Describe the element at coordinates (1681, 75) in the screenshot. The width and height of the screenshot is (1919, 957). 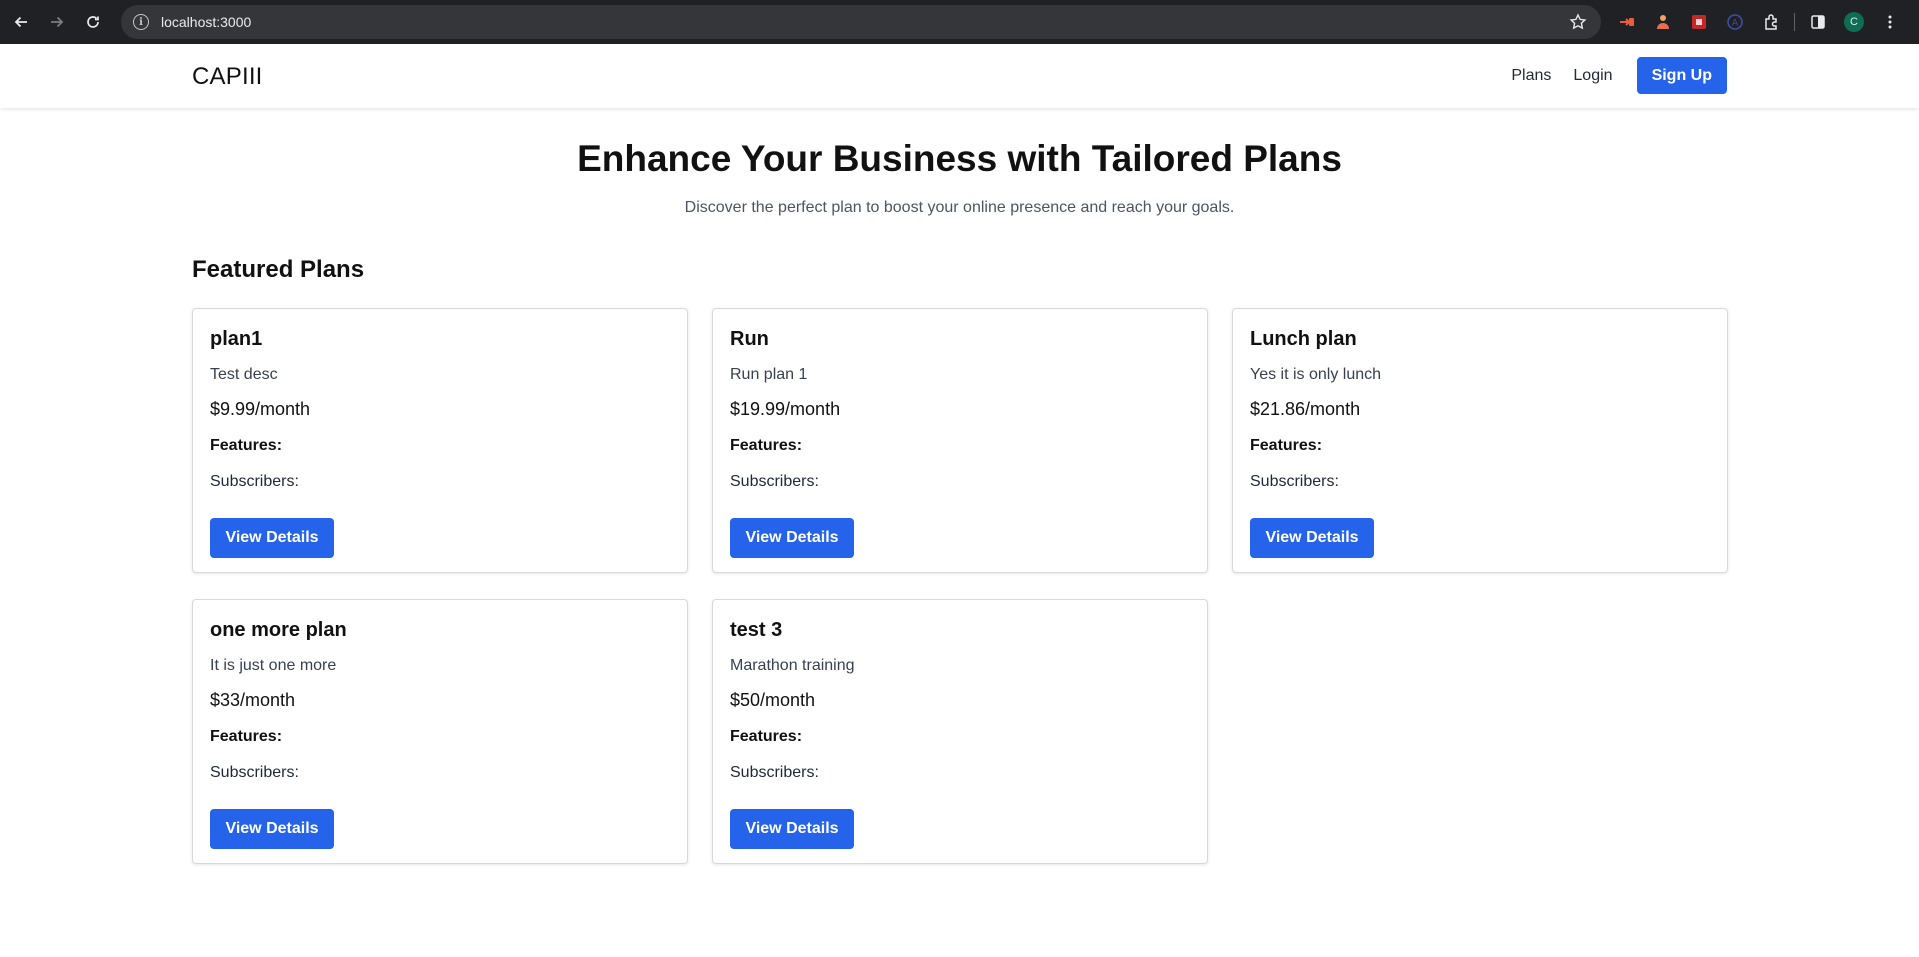
I see `signup-button: Sign Up` at that location.